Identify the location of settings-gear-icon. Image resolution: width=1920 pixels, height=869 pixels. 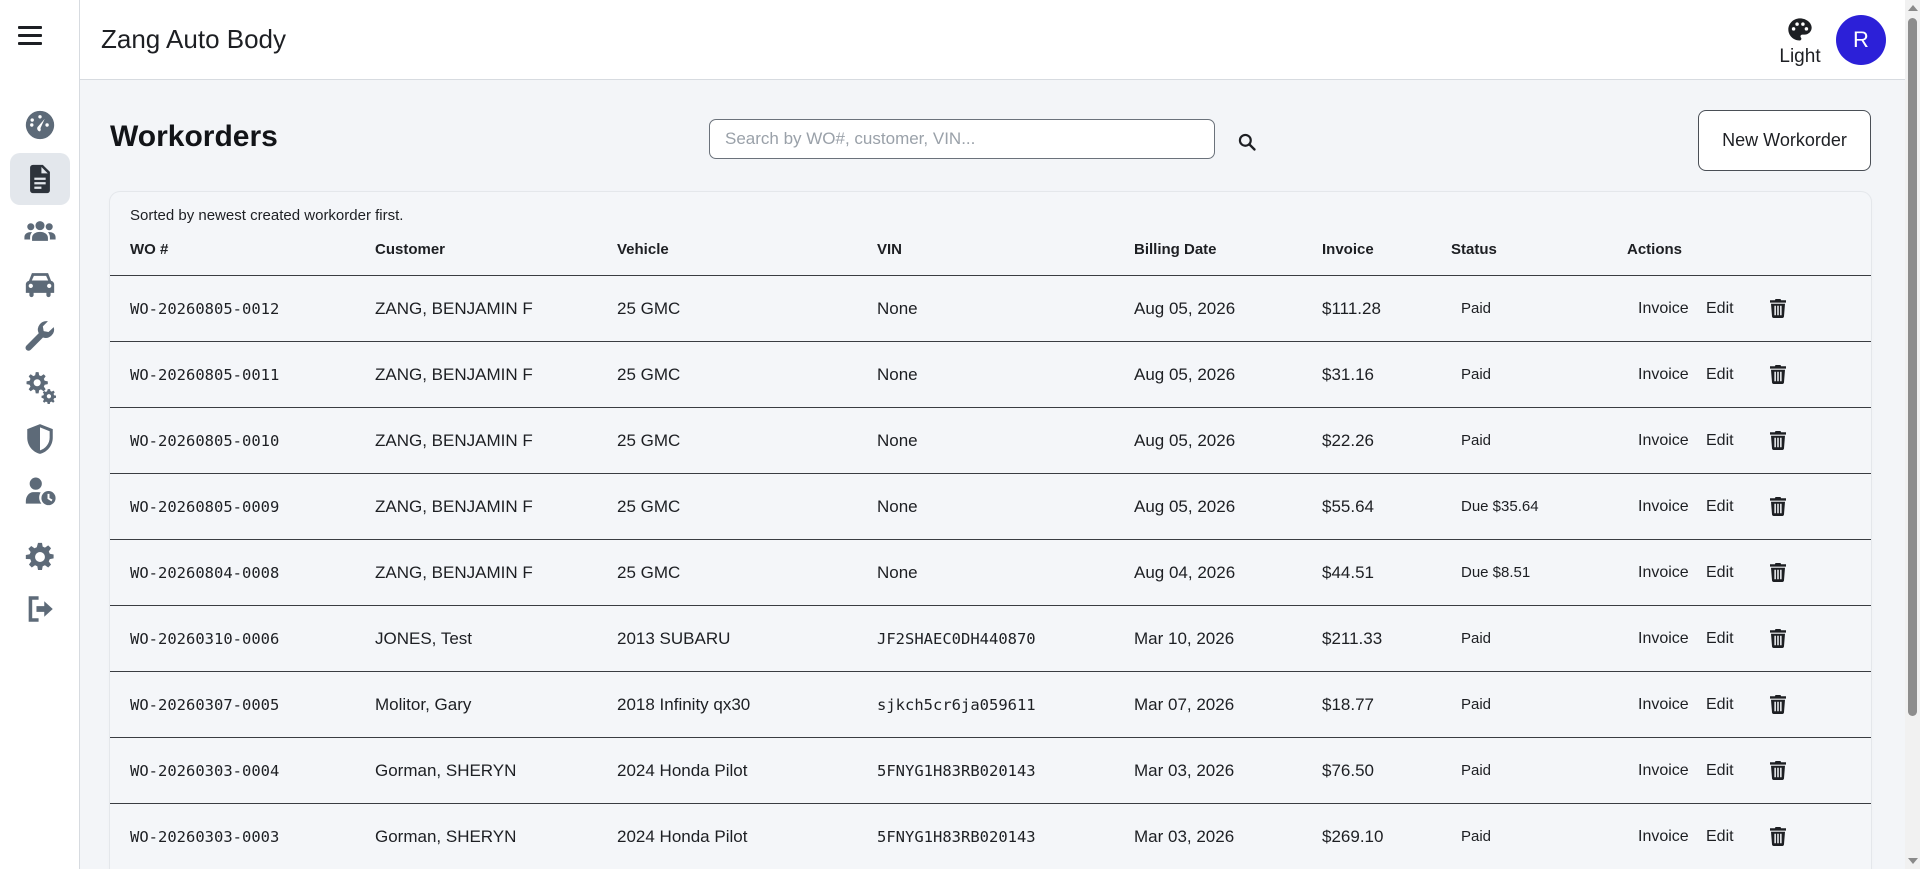
(39, 556).